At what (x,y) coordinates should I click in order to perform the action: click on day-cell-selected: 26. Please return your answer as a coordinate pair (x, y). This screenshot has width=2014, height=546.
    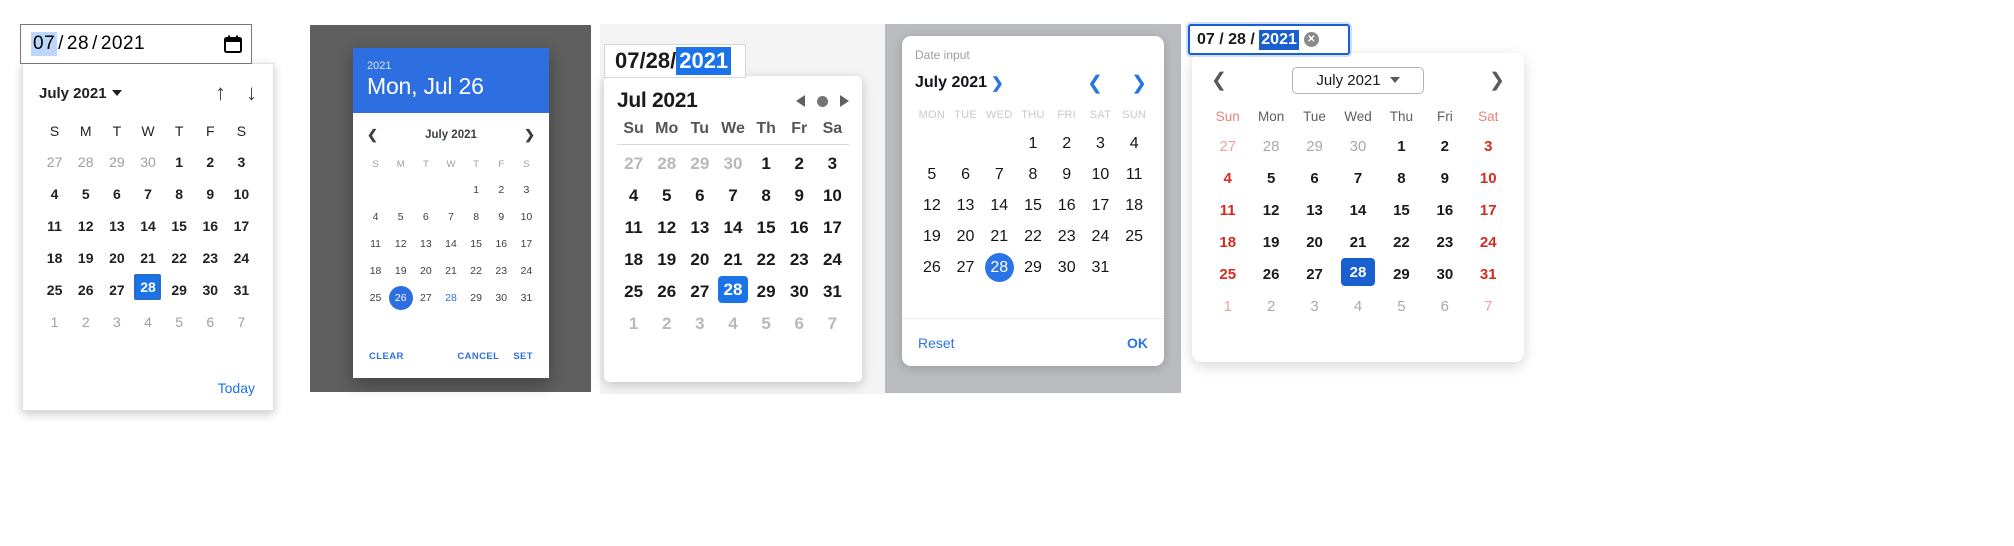
    Looking at the image, I should click on (400, 298).